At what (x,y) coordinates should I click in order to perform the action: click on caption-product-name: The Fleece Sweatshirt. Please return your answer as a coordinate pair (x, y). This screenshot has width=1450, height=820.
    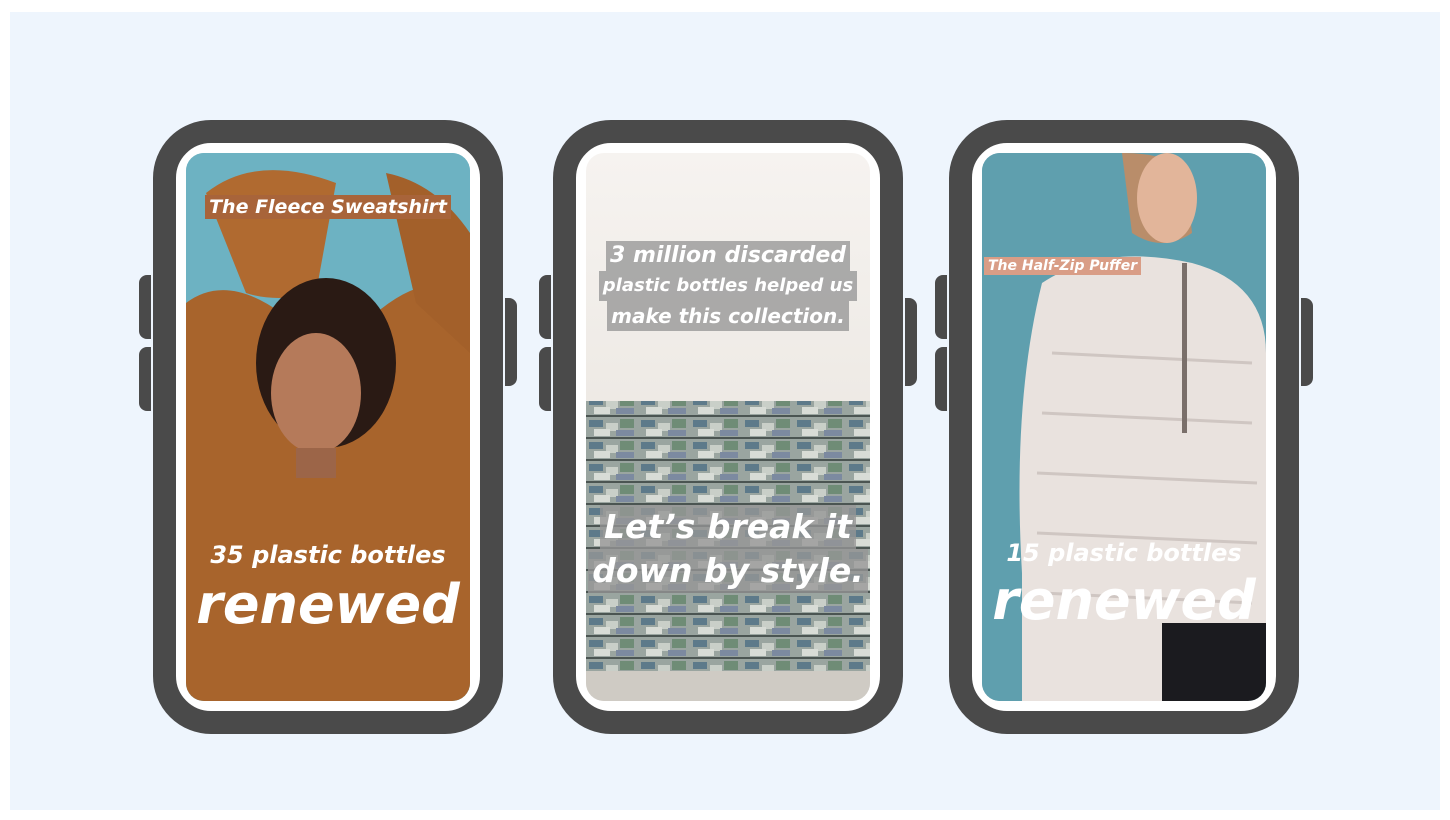
    Looking at the image, I should click on (328, 207).